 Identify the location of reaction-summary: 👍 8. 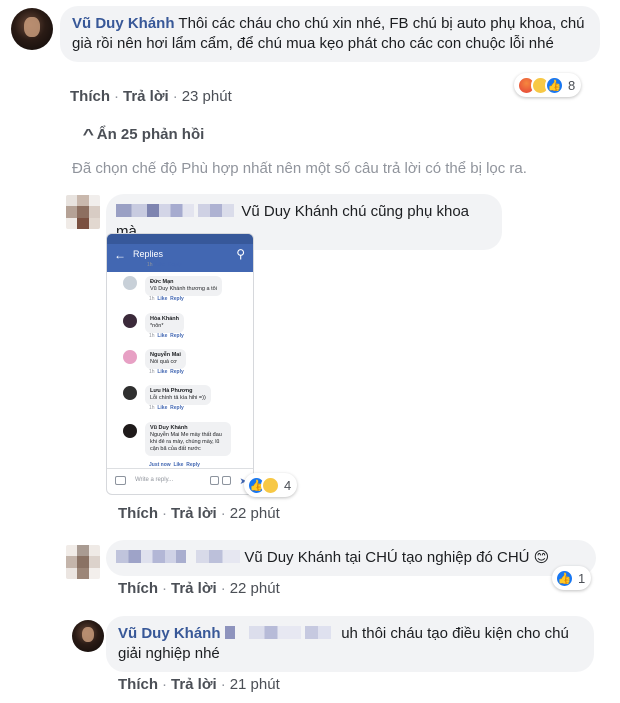
(548, 85).